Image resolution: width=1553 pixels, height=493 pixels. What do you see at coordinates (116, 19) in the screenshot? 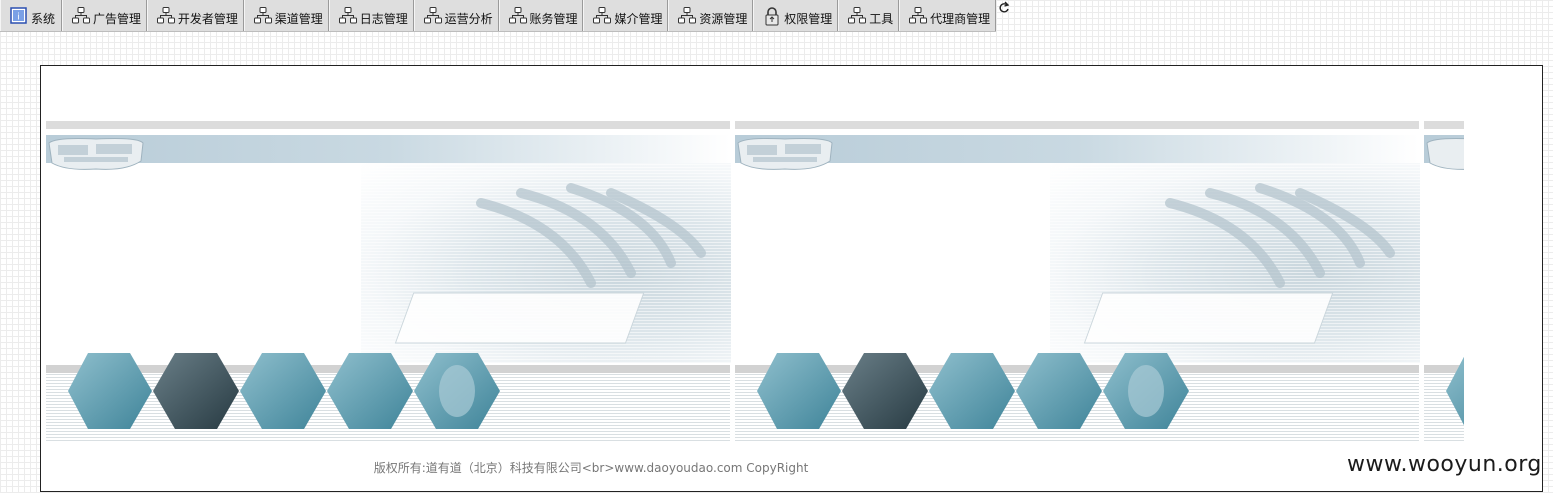
I see `menu-label: 广告管理` at bounding box center [116, 19].